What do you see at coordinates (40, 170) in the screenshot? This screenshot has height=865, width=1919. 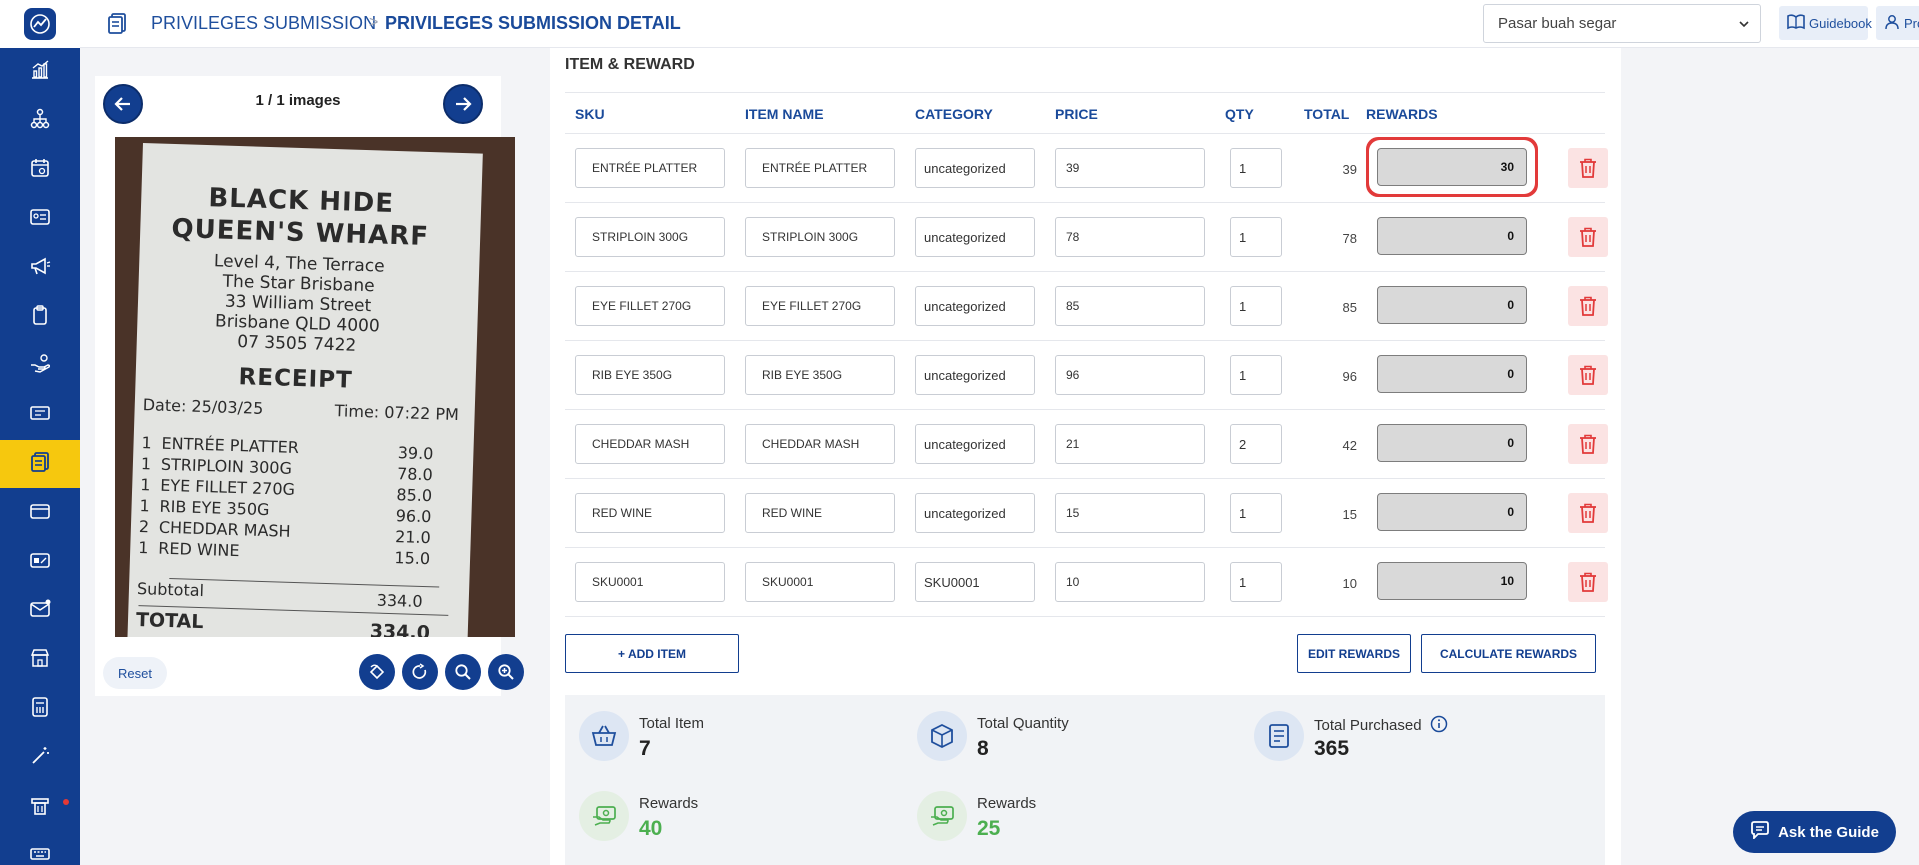 I see `sidebar-item-calendar` at bounding box center [40, 170].